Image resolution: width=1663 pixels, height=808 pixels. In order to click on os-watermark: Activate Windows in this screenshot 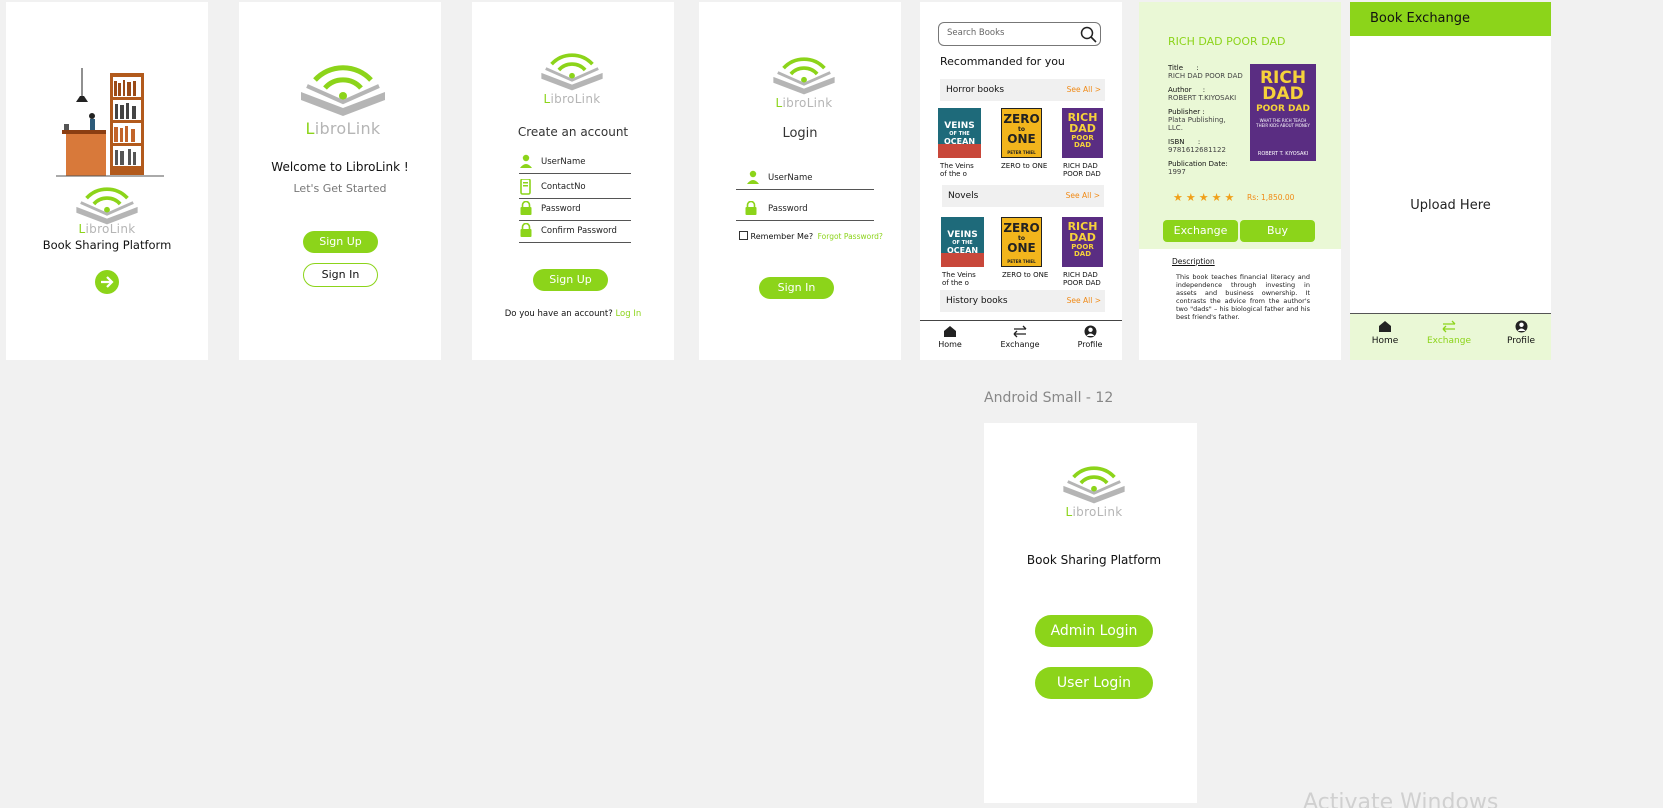, I will do `click(1401, 799)`.